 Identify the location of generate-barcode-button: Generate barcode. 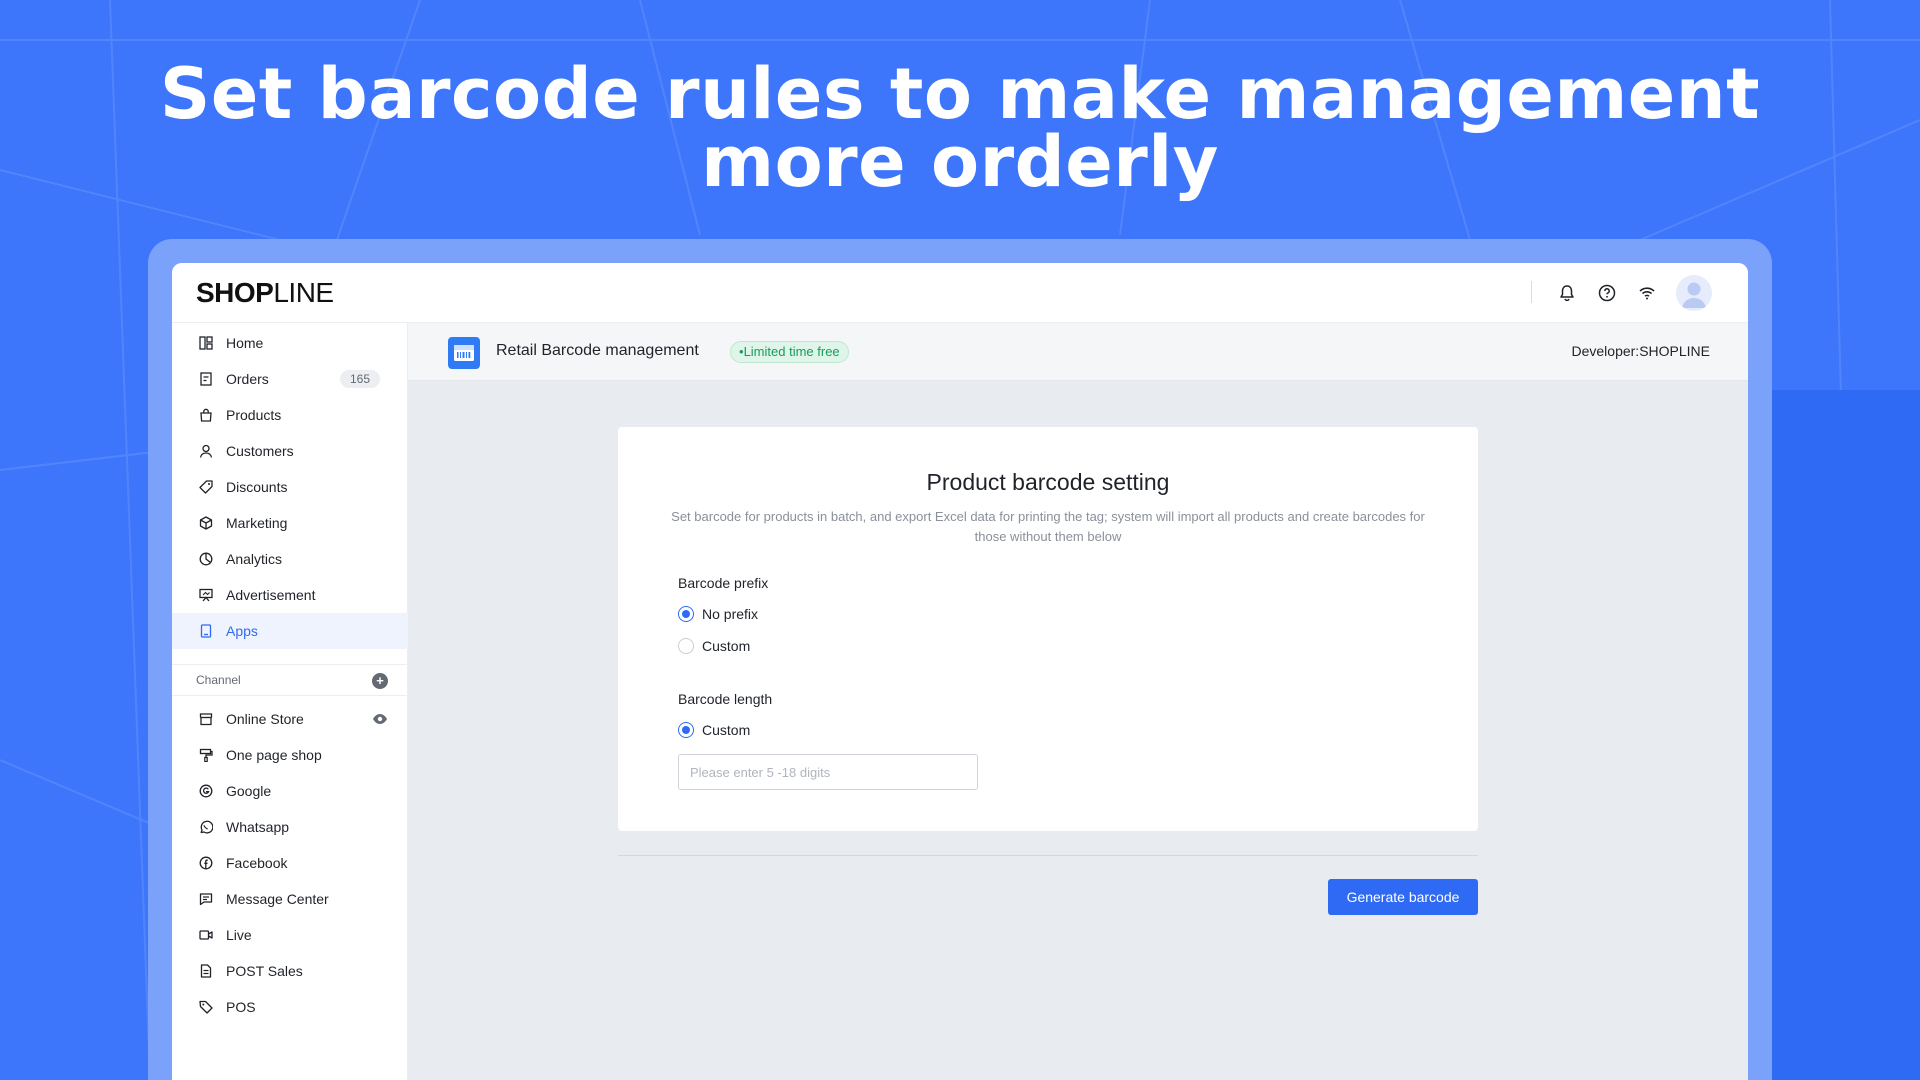
(1403, 897).